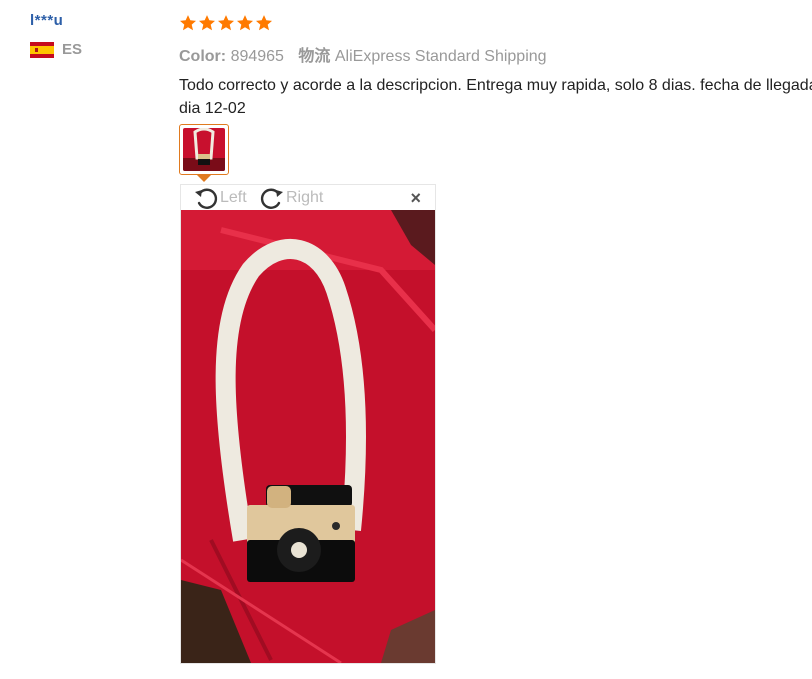 Image resolution: width=812 pixels, height=679 pixels. I want to click on rotate-right-button: Right, so click(291, 197).